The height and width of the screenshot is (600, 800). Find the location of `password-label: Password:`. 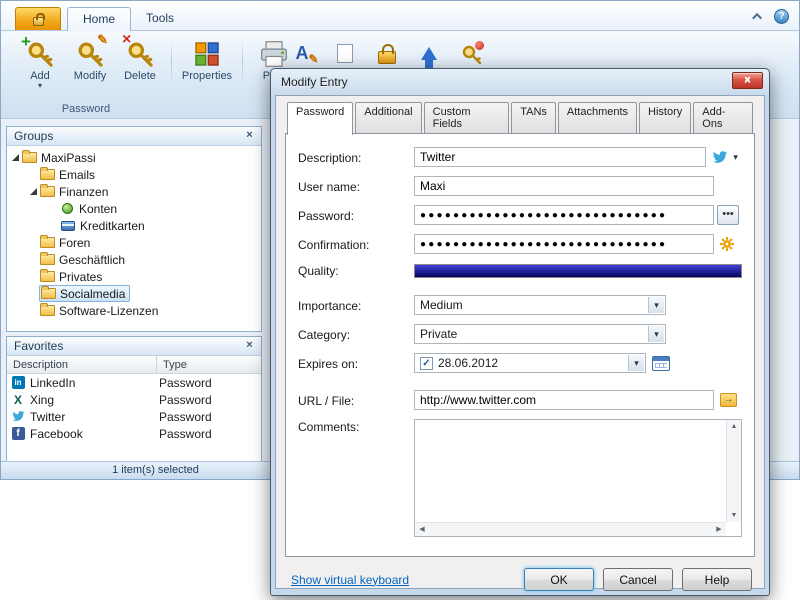

password-label: Password: is located at coordinates (326, 215).